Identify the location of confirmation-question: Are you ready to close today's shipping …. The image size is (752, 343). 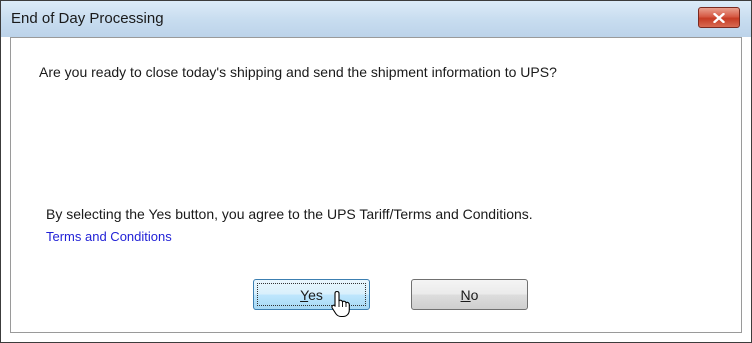
(298, 72).